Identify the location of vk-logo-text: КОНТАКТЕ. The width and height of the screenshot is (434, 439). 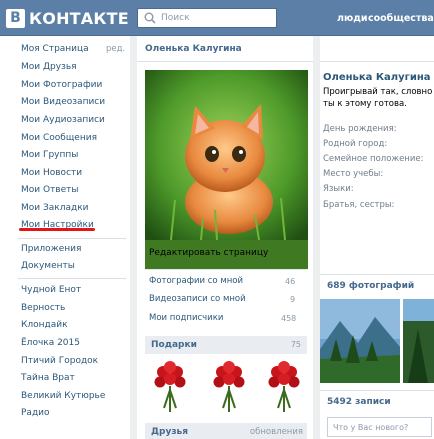
(79, 18).